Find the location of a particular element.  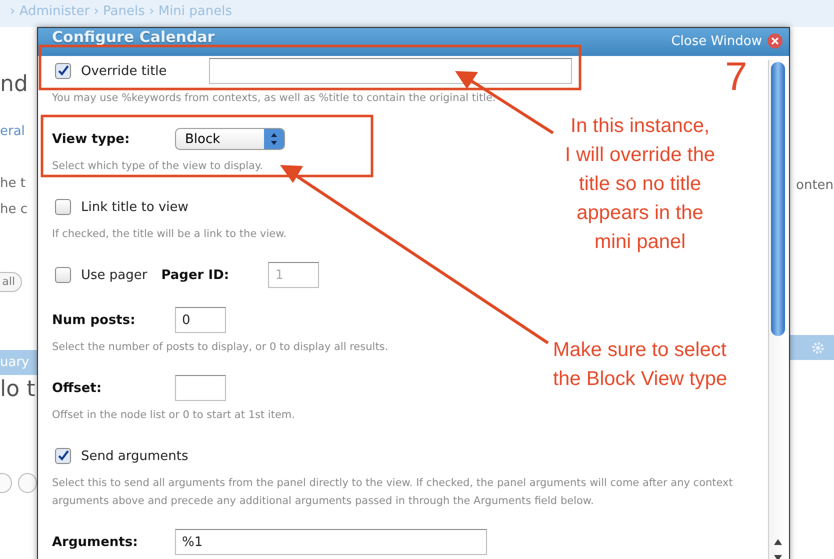

field-description: Select this to send all arguments from the panel directly to the view. If checked, the panel arguments will come after any context arguments above and precede any additional arguments passed in through the Arguments field below. is located at coordinates (393, 492).